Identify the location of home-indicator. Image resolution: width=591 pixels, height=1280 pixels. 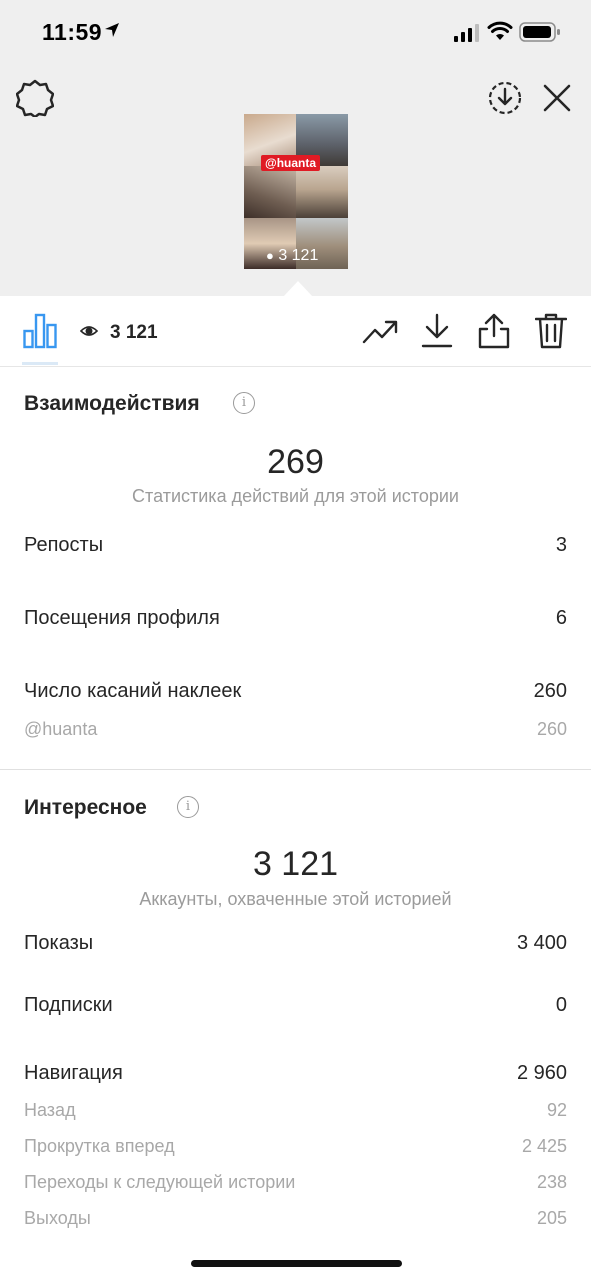
(296, 1263).